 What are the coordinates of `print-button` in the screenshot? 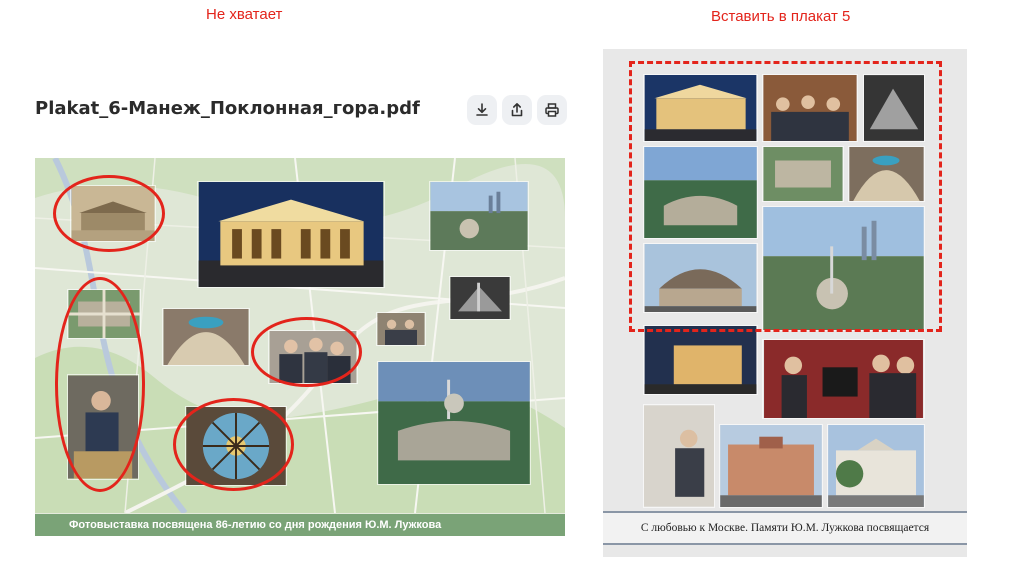 It's located at (552, 110).